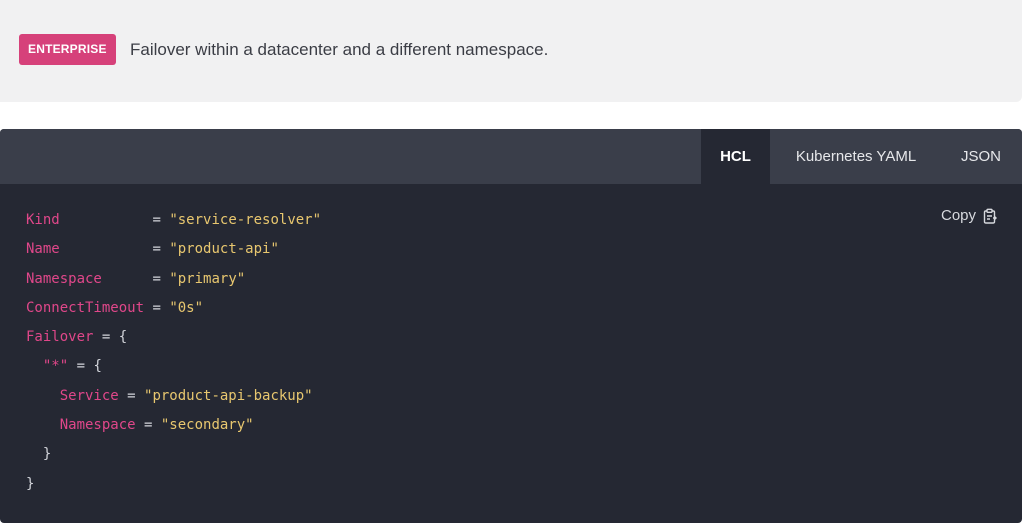 The image size is (1024, 523). What do you see at coordinates (47, 366) in the screenshot?
I see `code-key: "*"` at bounding box center [47, 366].